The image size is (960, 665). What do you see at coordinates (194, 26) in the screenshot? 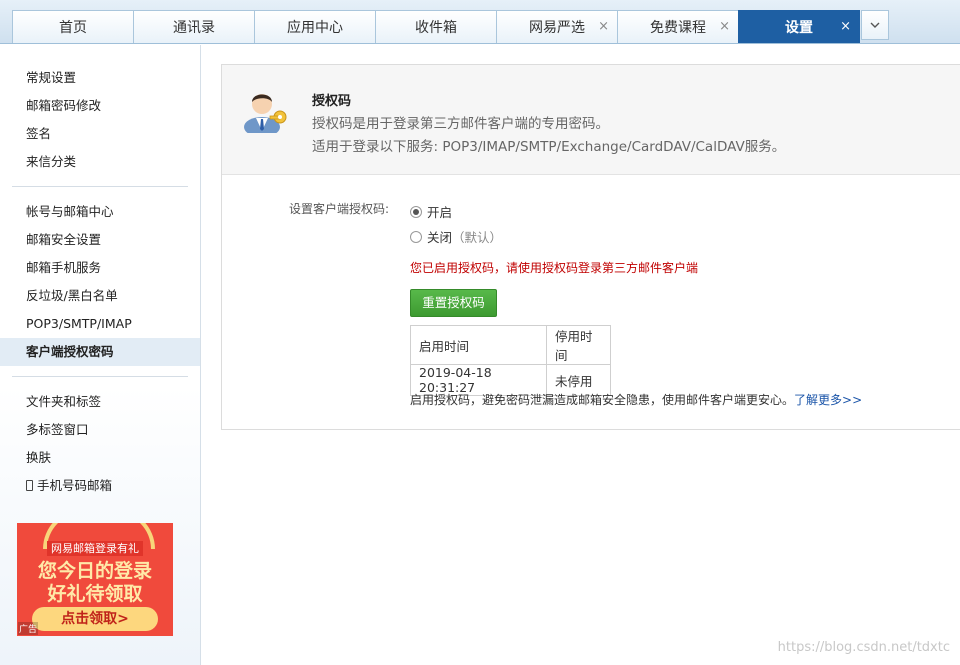
I see `tab-contacts: 通讯录` at bounding box center [194, 26].